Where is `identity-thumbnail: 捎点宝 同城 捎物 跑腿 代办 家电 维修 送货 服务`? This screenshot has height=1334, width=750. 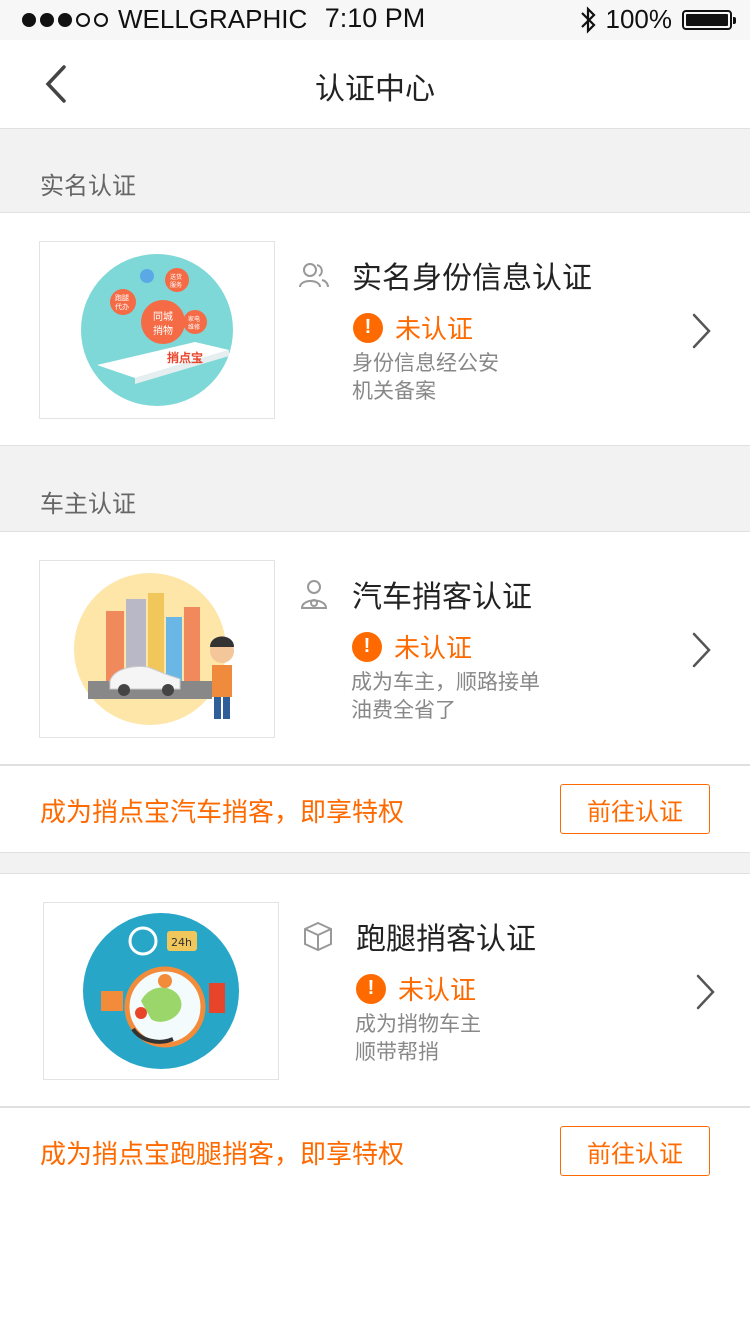
identity-thumbnail: 捎点宝 同城 捎物 跑腿 代办 家电 维修 送货 服务 is located at coordinates (157, 330).